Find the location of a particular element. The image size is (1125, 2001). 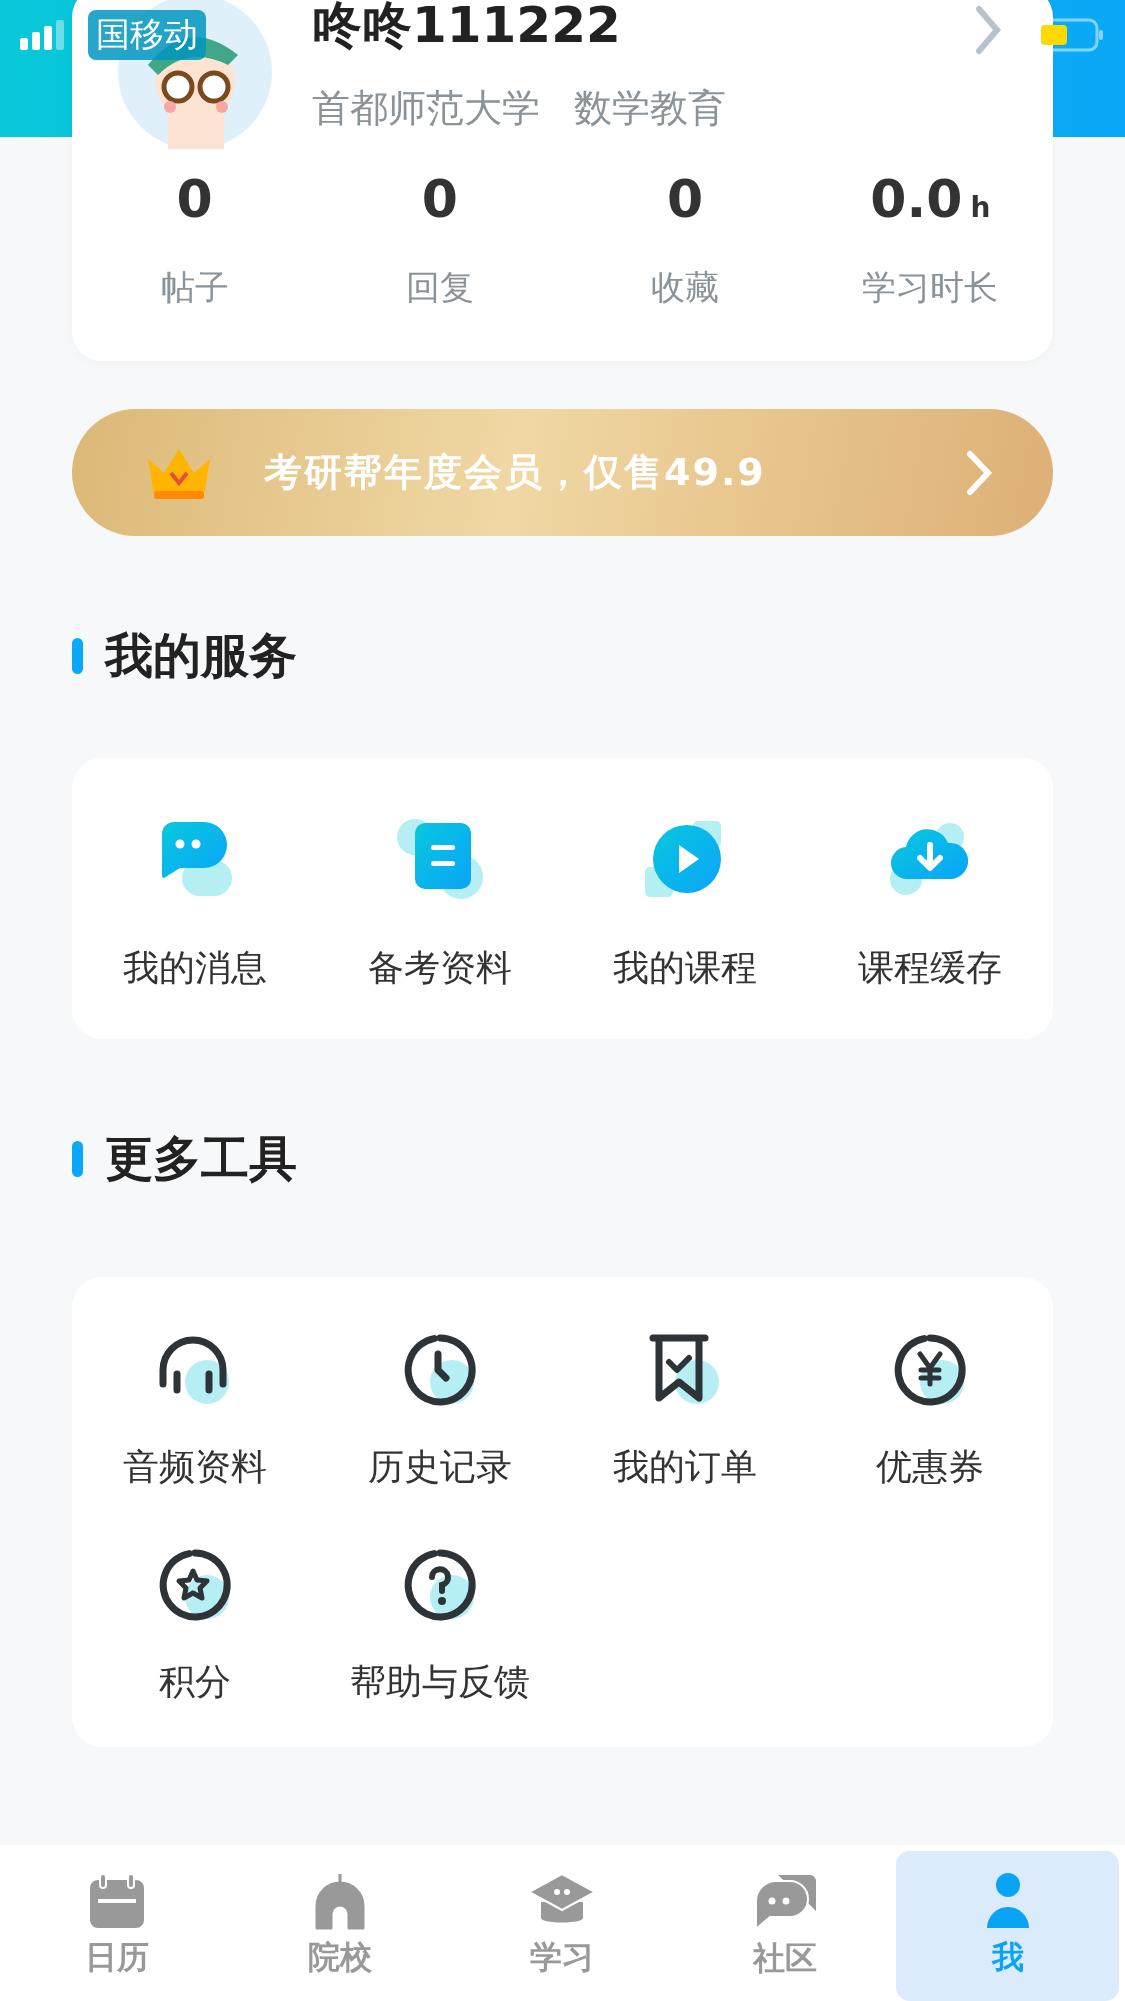

school-name: 首都师范大学 is located at coordinates (426, 108).